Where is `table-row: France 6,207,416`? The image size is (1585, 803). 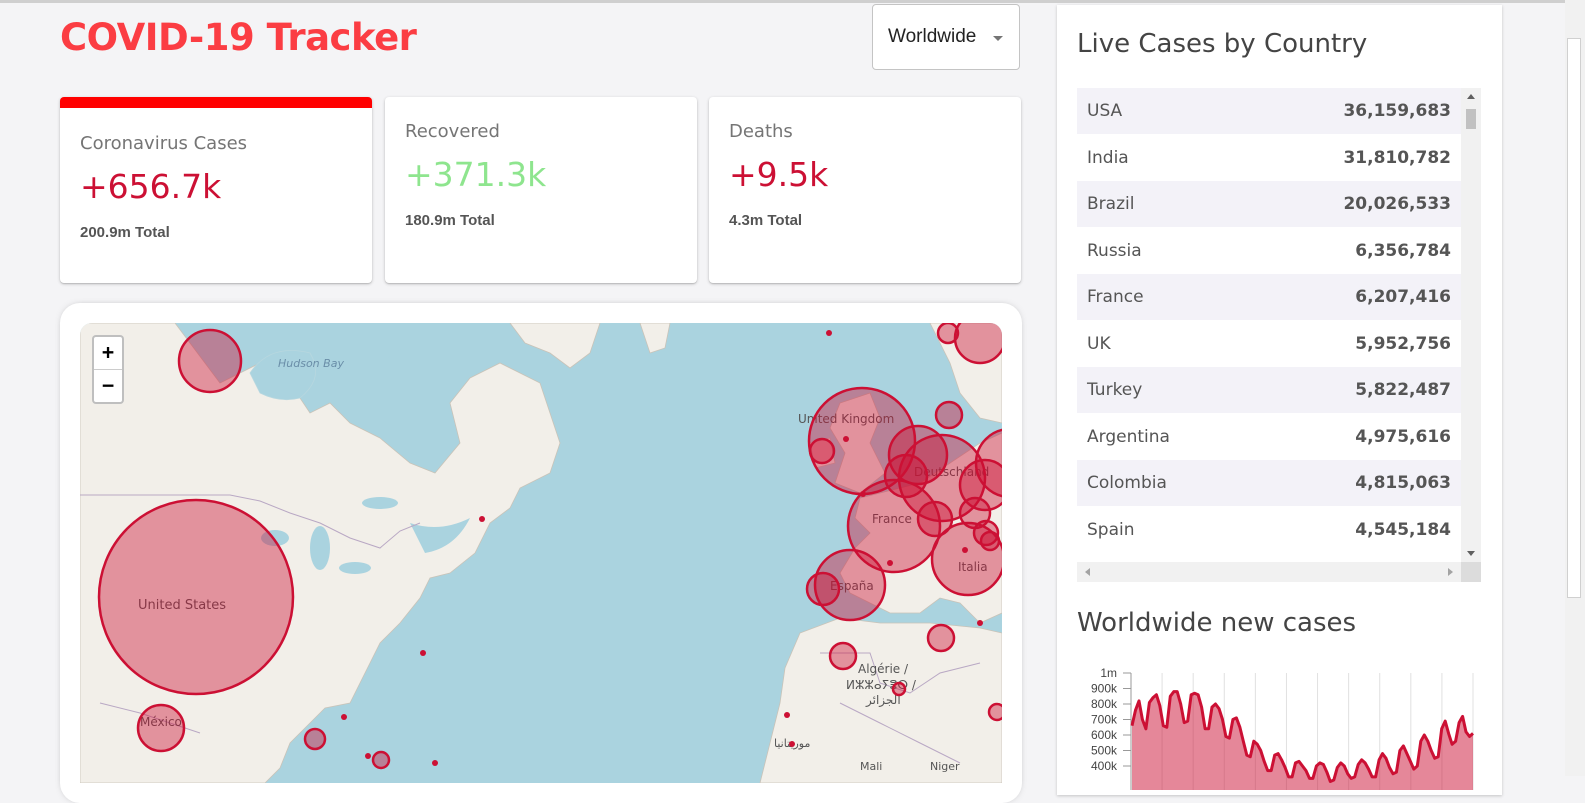 table-row: France 6,207,416 is located at coordinates (1269, 297).